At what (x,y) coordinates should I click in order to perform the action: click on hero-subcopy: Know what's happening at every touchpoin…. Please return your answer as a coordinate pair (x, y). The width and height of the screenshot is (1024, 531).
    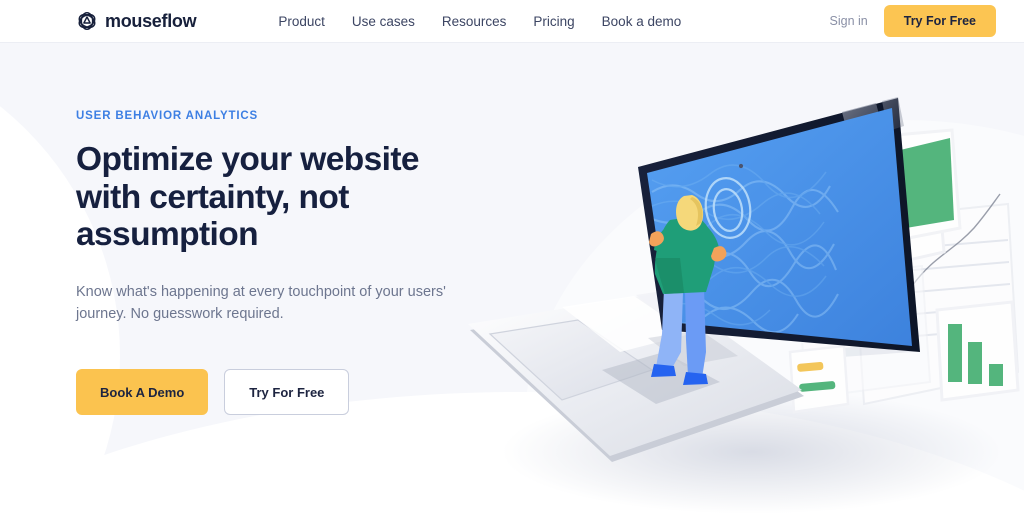
    Looking at the image, I should click on (261, 303).